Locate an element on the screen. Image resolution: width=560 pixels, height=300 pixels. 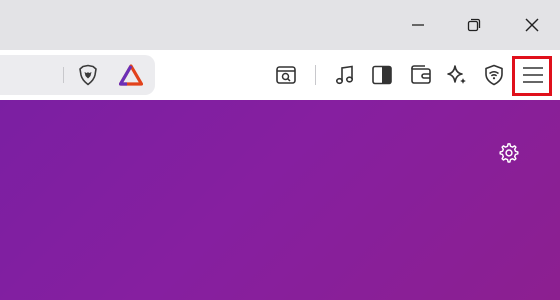
vpn-button is located at coordinates (494, 75).